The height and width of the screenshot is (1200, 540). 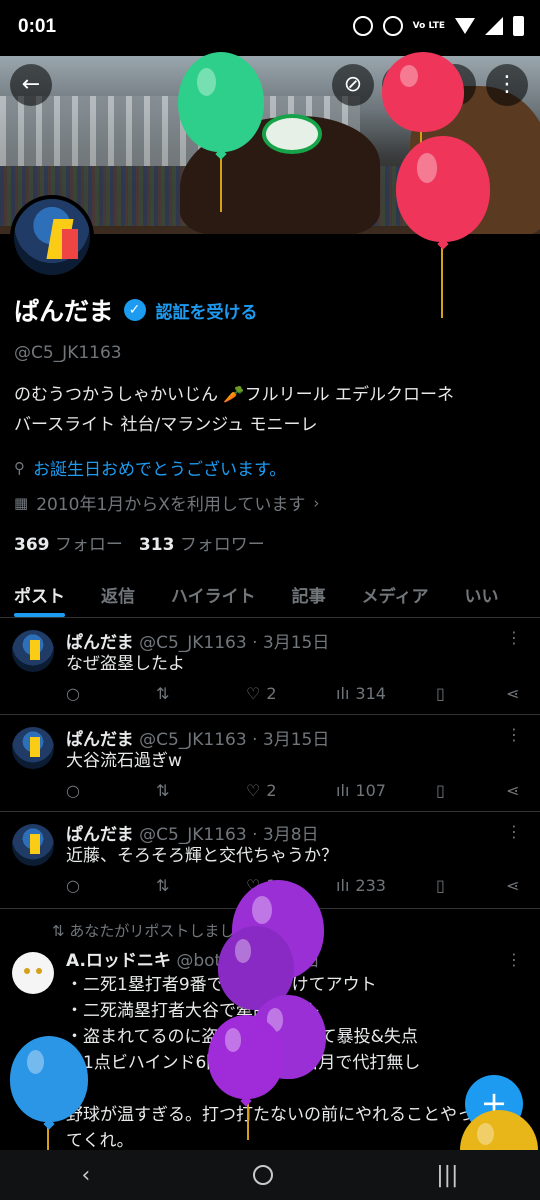 What do you see at coordinates (221, 106) in the screenshot?
I see `balloon-green` at bounding box center [221, 106].